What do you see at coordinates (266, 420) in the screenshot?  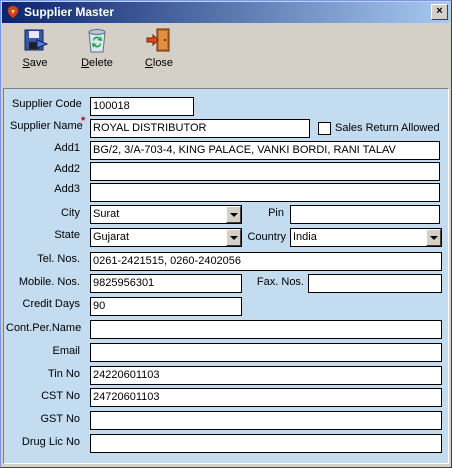 I see `gst-field` at bounding box center [266, 420].